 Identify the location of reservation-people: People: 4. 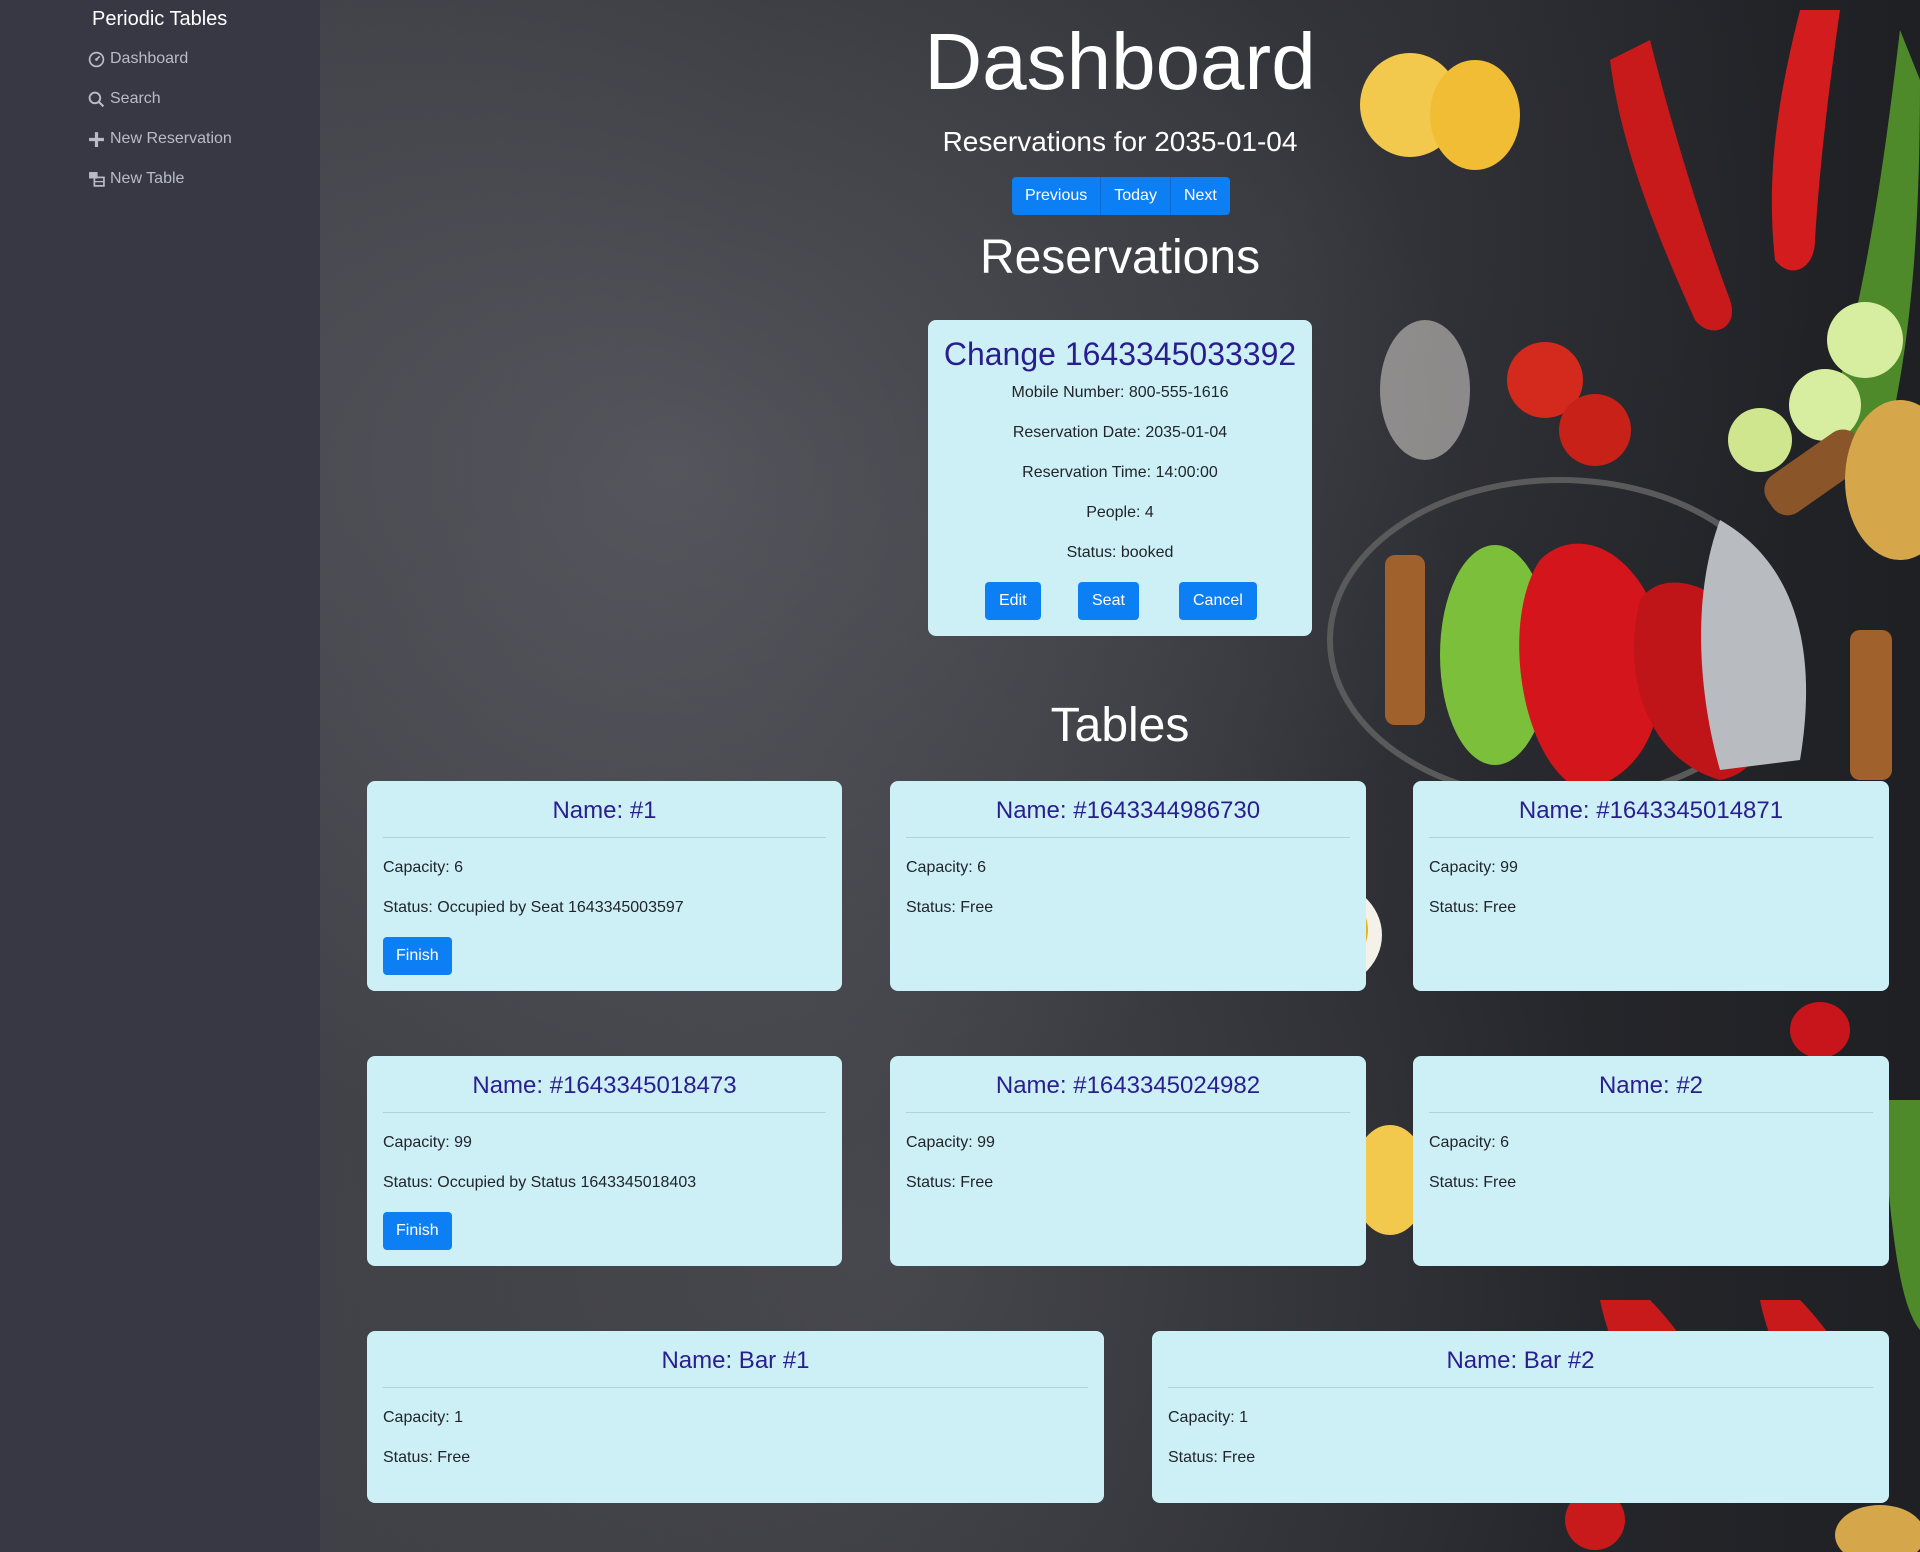
(1120, 512).